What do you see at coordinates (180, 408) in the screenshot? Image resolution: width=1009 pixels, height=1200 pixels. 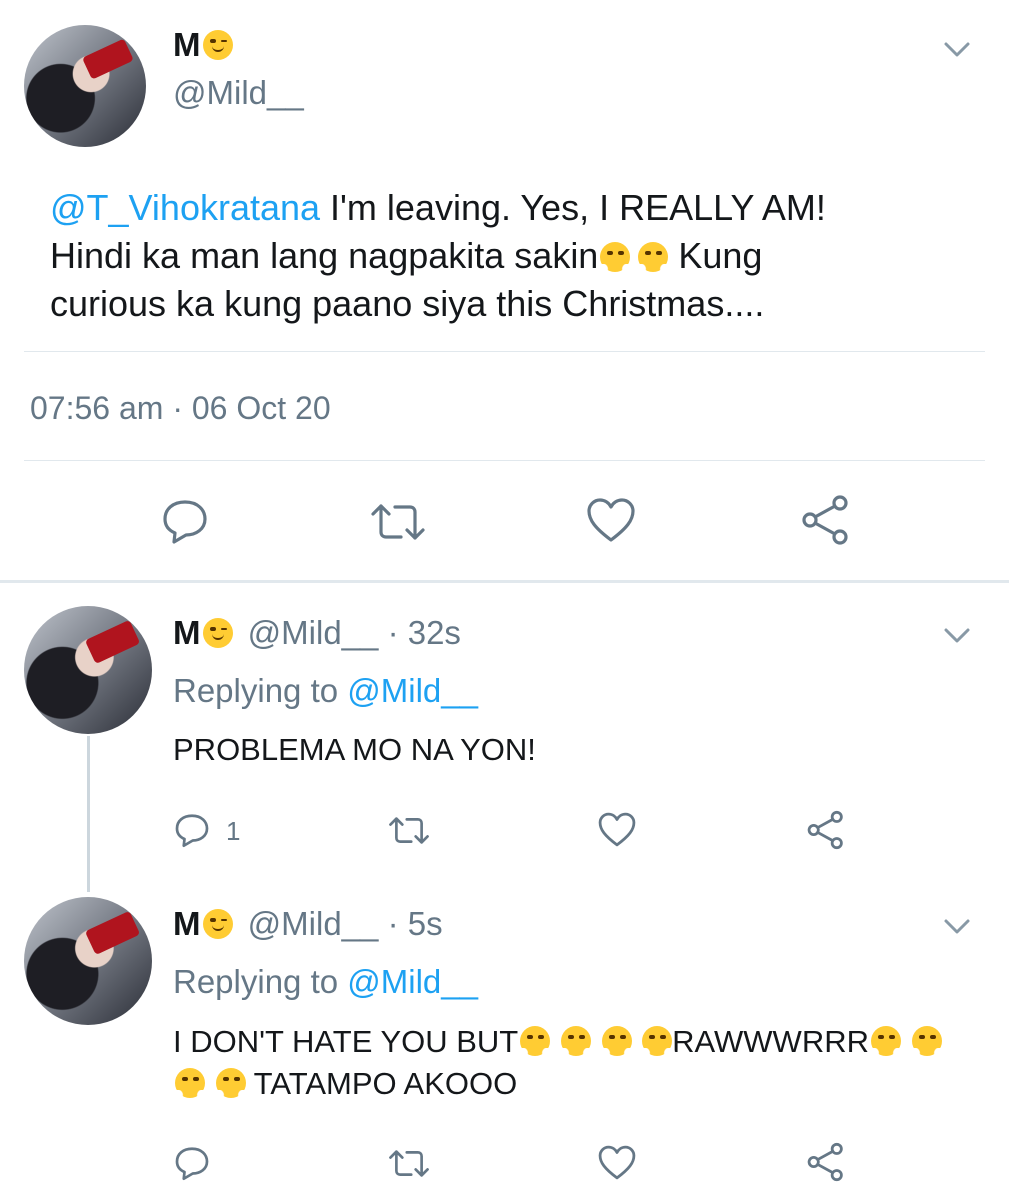 I see `tweet-timestamp: 07:56 am · 06 Oct 20` at bounding box center [180, 408].